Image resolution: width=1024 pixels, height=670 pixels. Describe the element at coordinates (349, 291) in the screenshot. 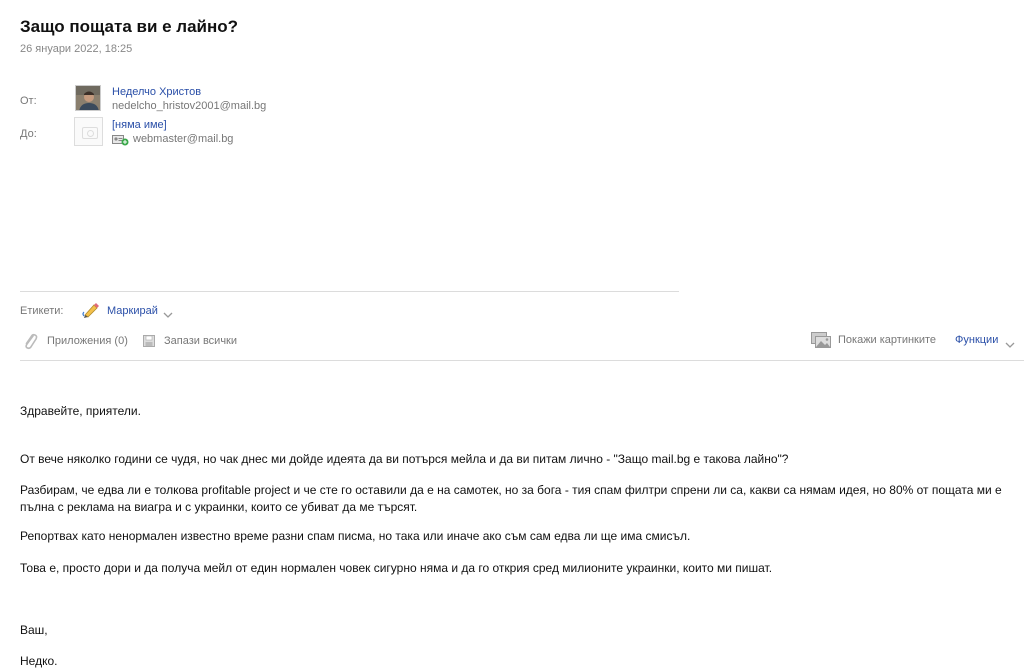

I see `header-divider` at that location.